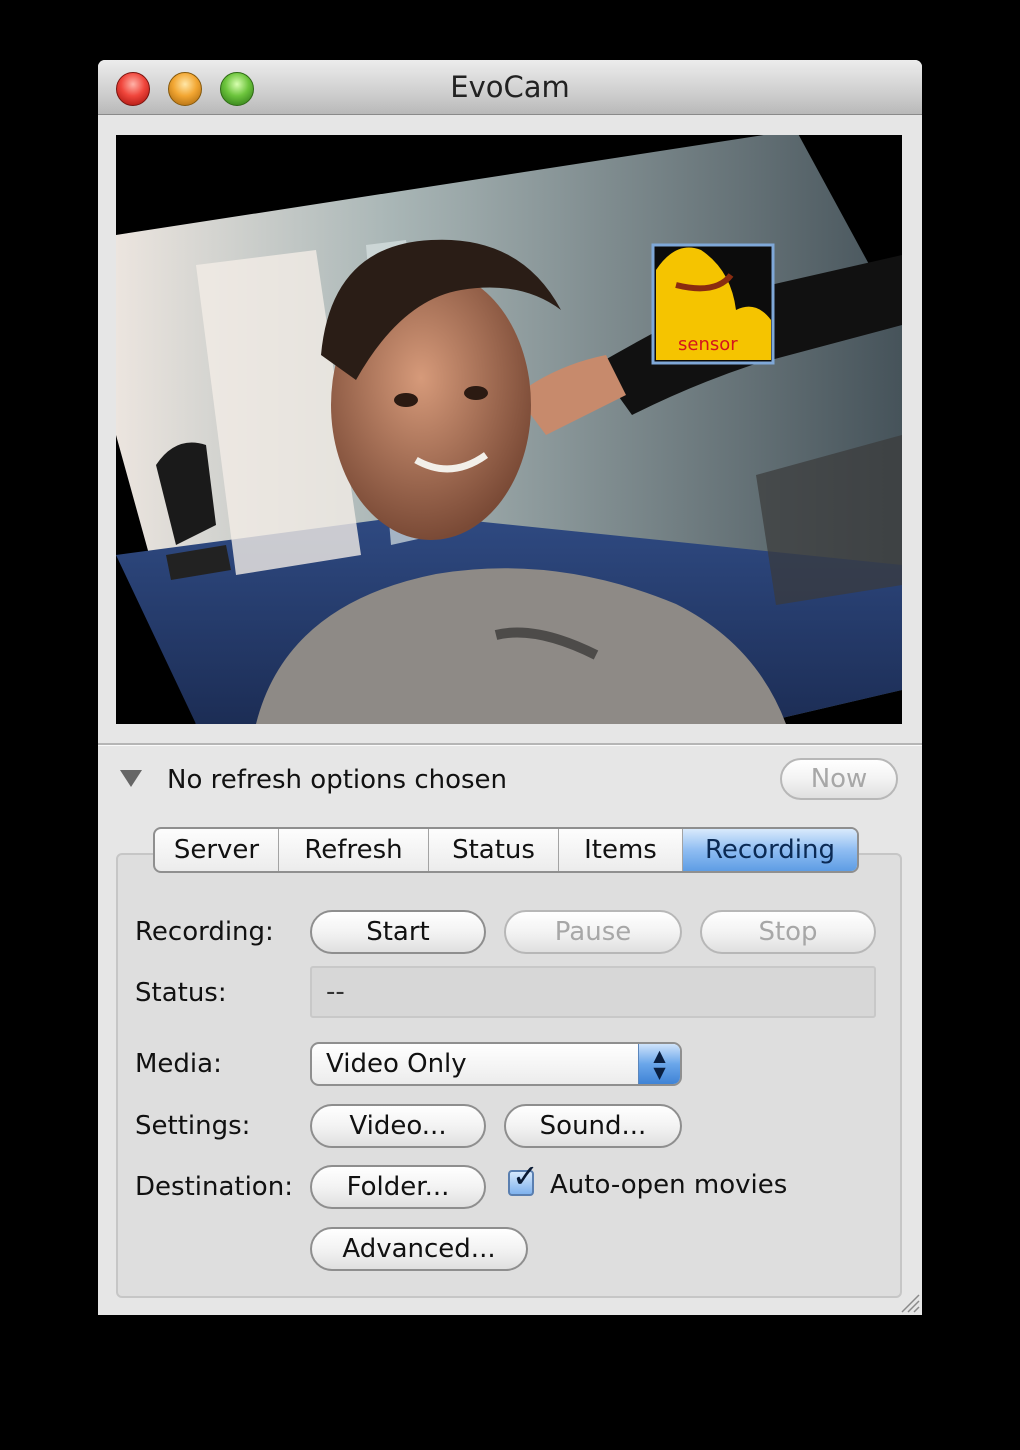 This screenshot has height=1450, width=1020. I want to click on divider, so click(510, 744).